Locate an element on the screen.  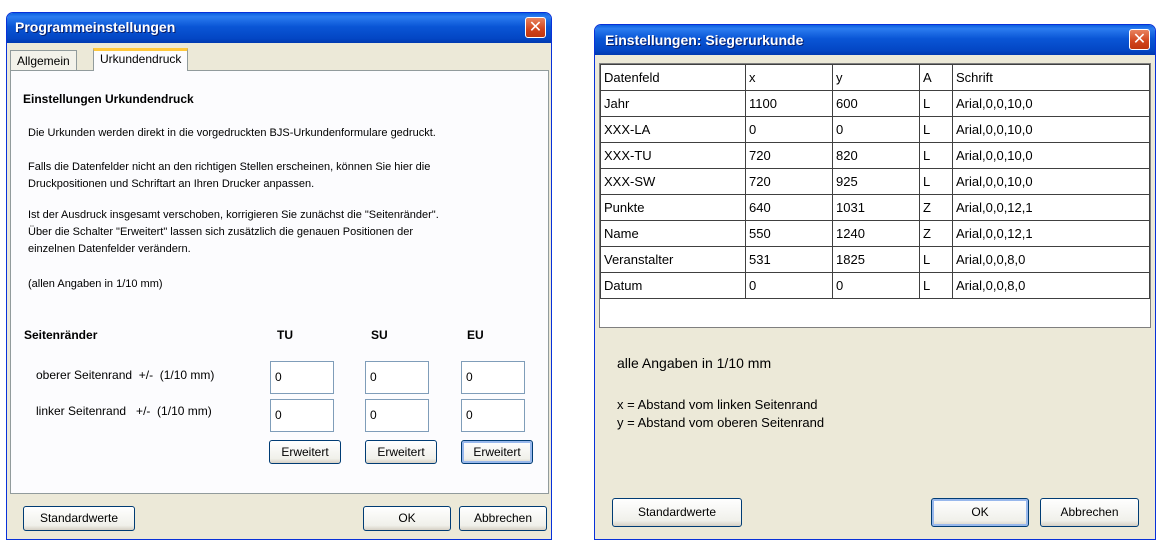
cell-datenfeld: Jahr is located at coordinates (673, 103).